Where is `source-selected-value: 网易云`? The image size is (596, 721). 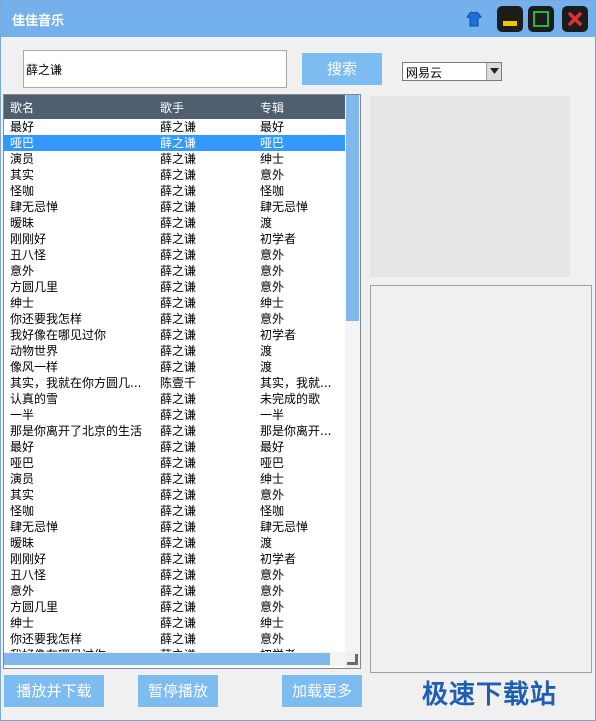
source-selected-value: 网易云 is located at coordinates (424, 73).